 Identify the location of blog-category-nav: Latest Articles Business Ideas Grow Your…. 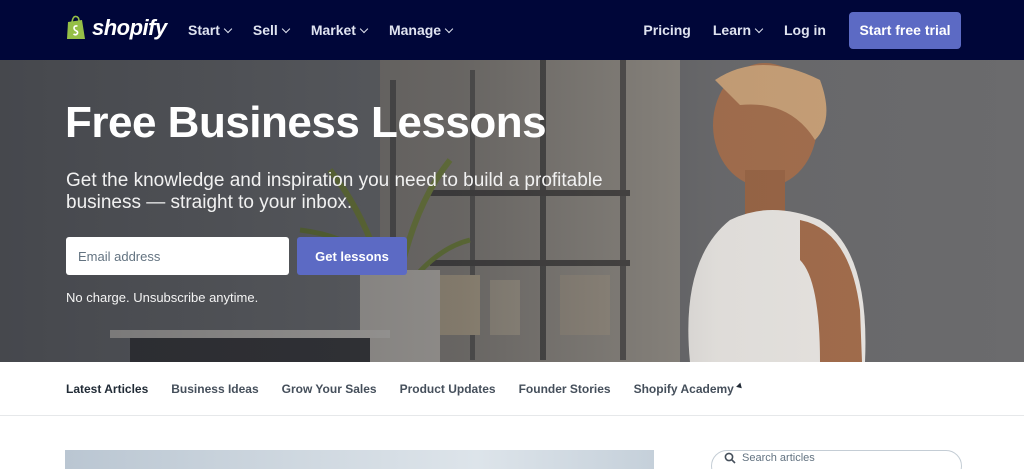
(512, 389).